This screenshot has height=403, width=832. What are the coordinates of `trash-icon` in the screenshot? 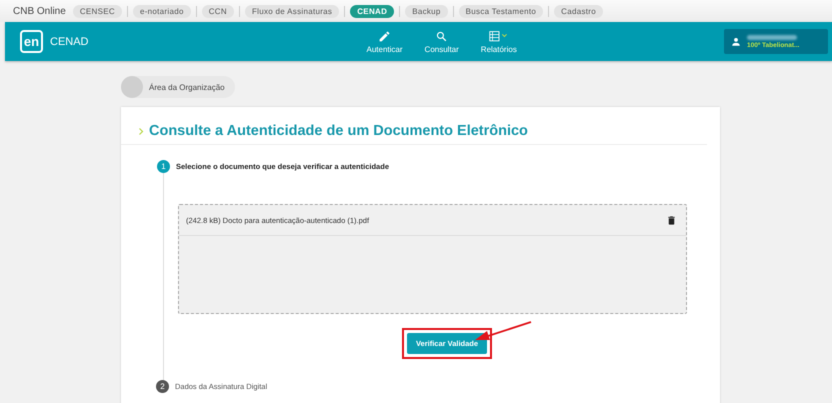 It's located at (671, 220).